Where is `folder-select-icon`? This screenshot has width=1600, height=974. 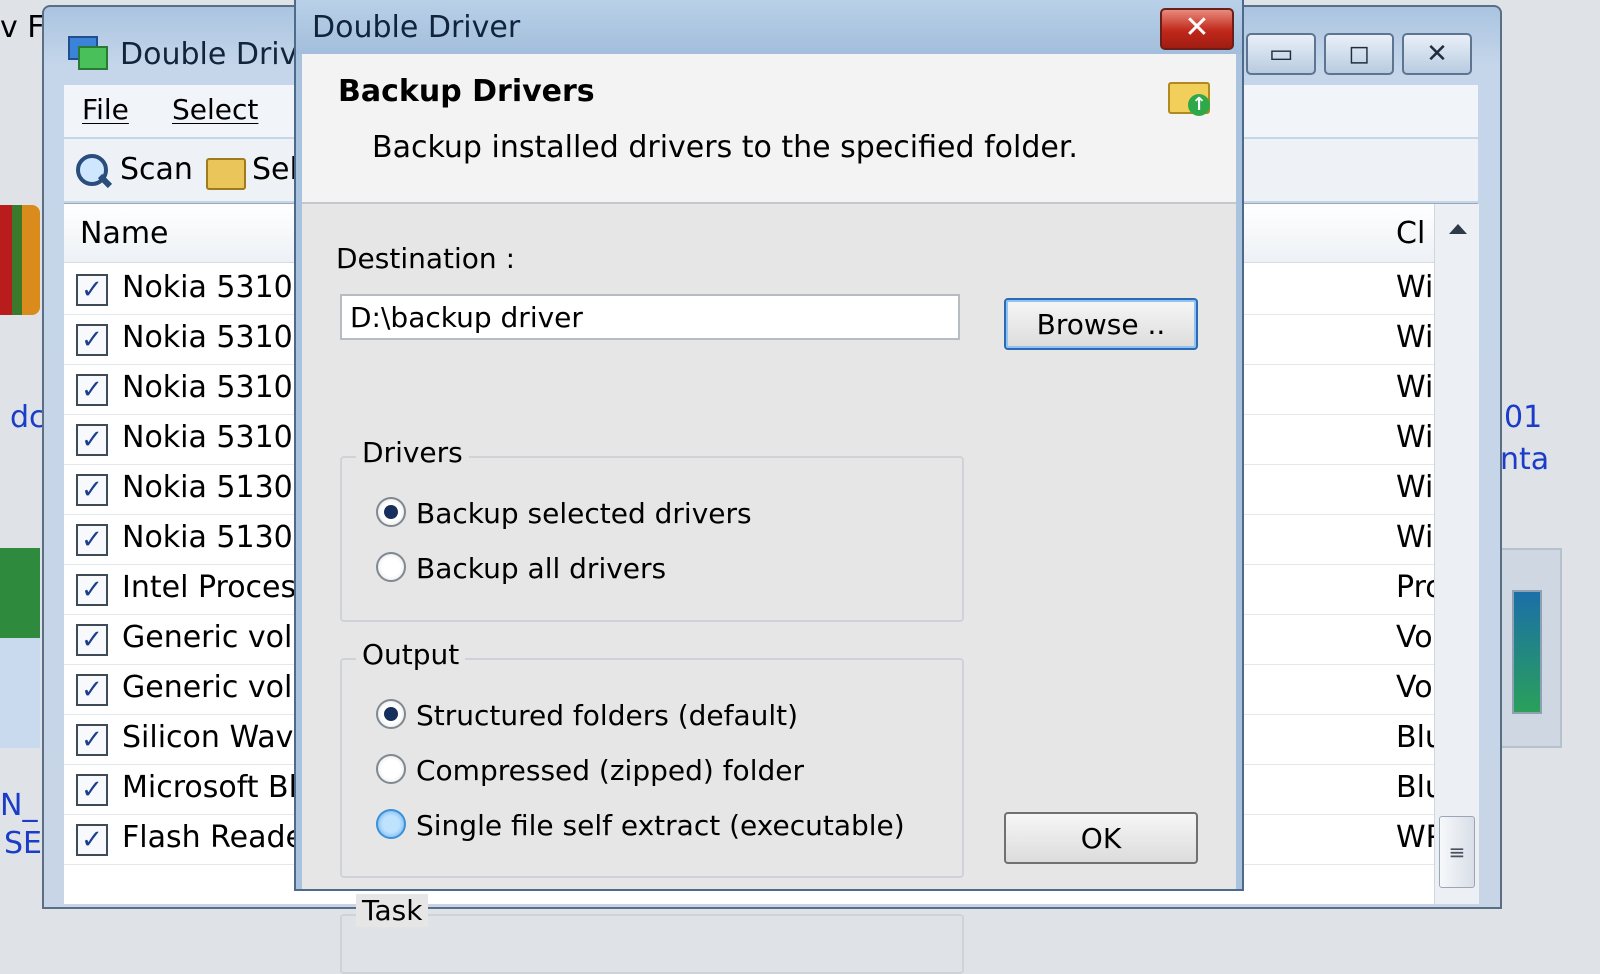
folder-select-icon is located at coordinates (226, 171).